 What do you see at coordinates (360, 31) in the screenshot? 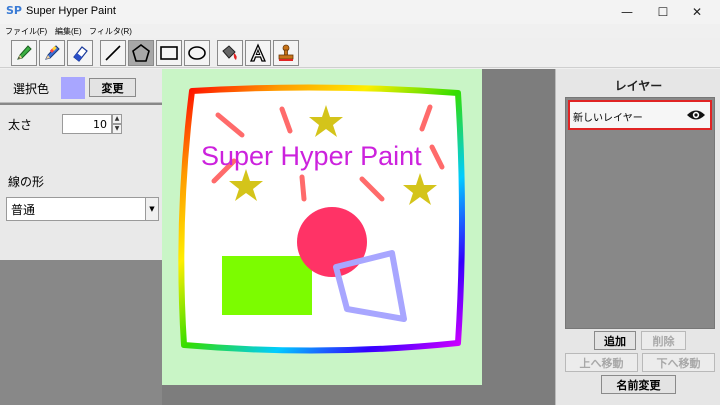
I see `menu-bar: ファイル(F) 編集(E) フィルタ(R)` at bounding box center [360, 31].